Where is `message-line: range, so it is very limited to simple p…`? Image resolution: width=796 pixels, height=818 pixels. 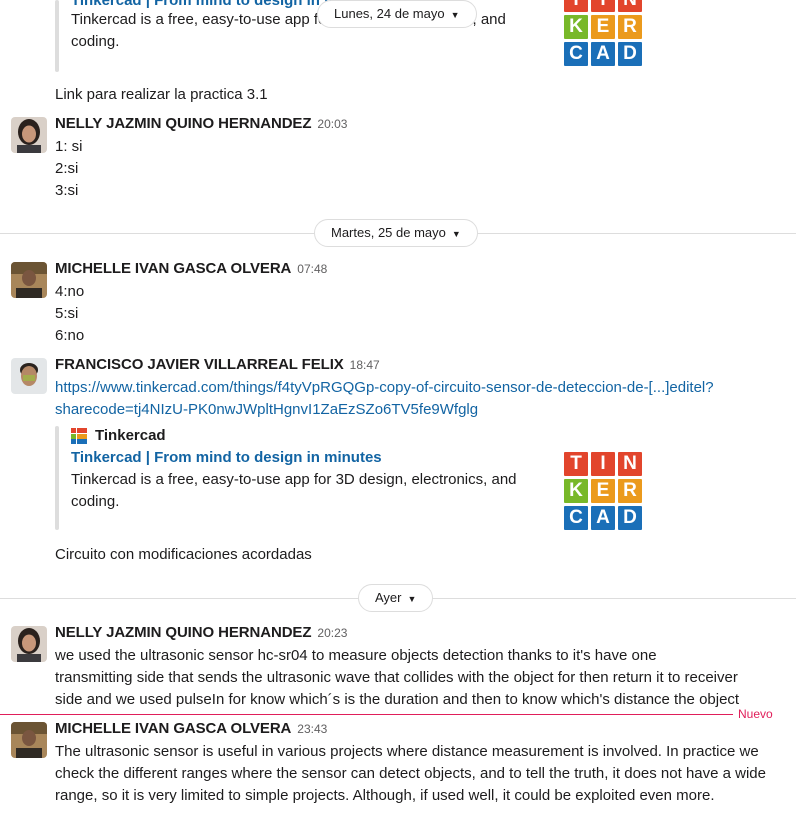
message-line: range, so it is very limited to simple p… is located at coordinates (385, 795).